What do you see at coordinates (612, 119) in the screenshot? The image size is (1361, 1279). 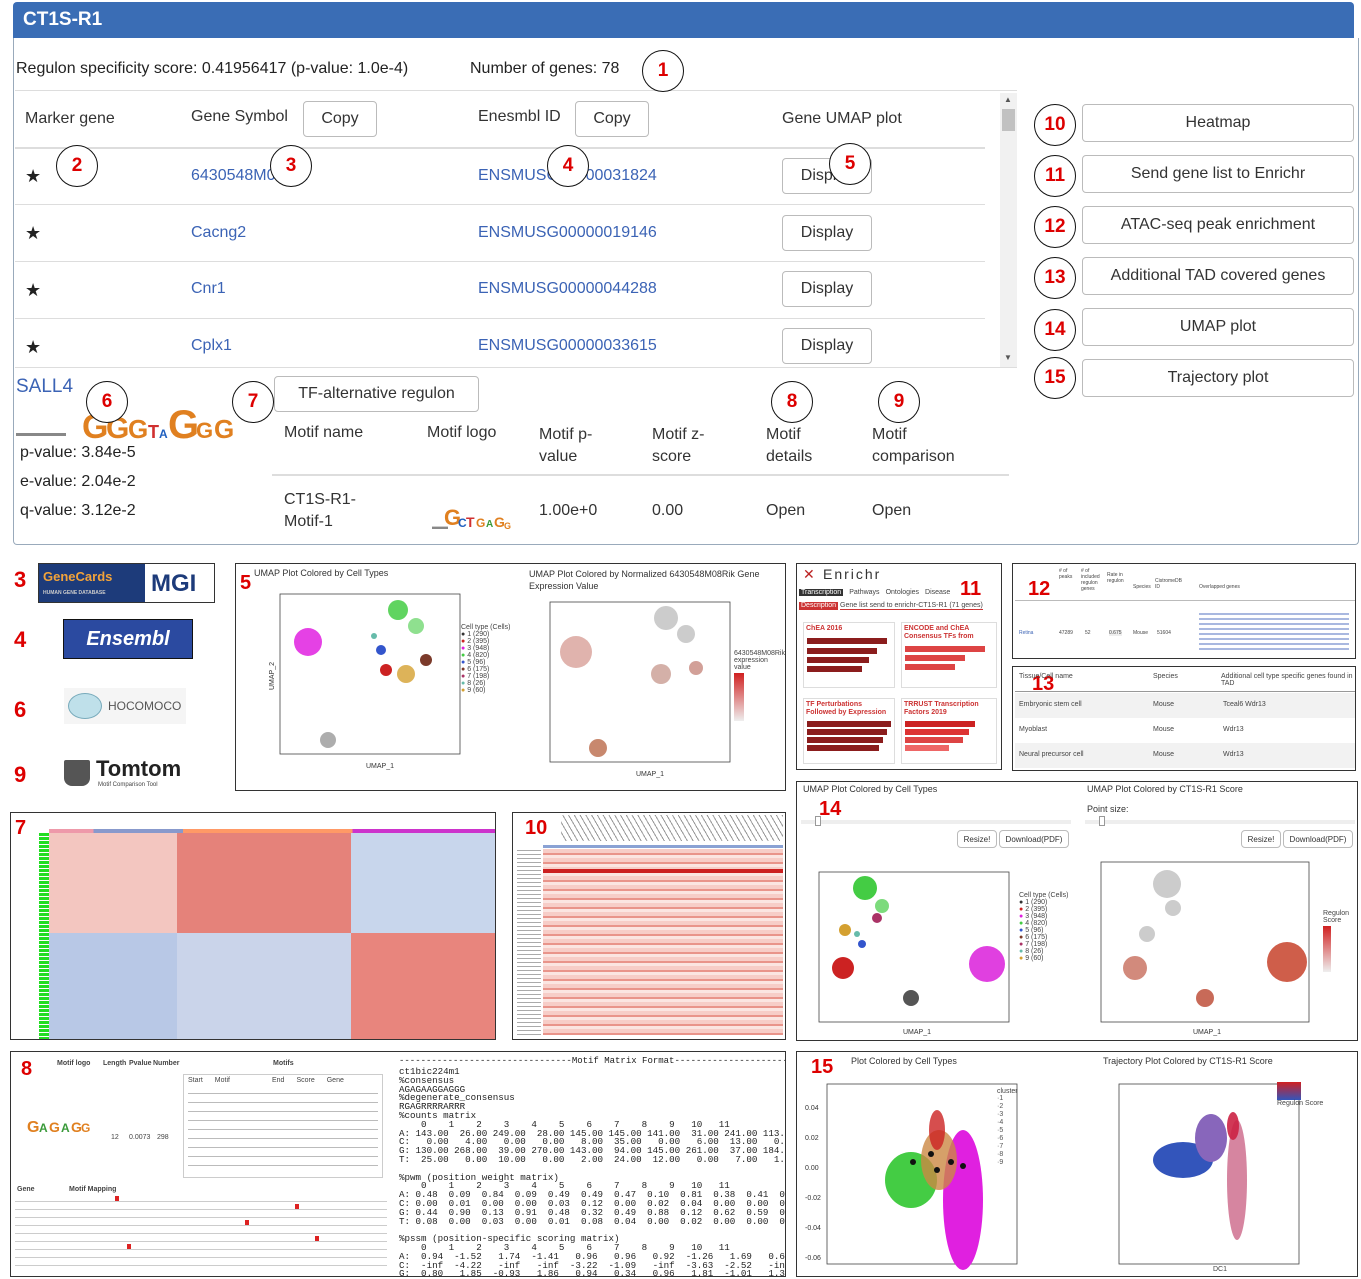 I see `copy-ensembl-button: Copy` at bounding box center [612, 119].